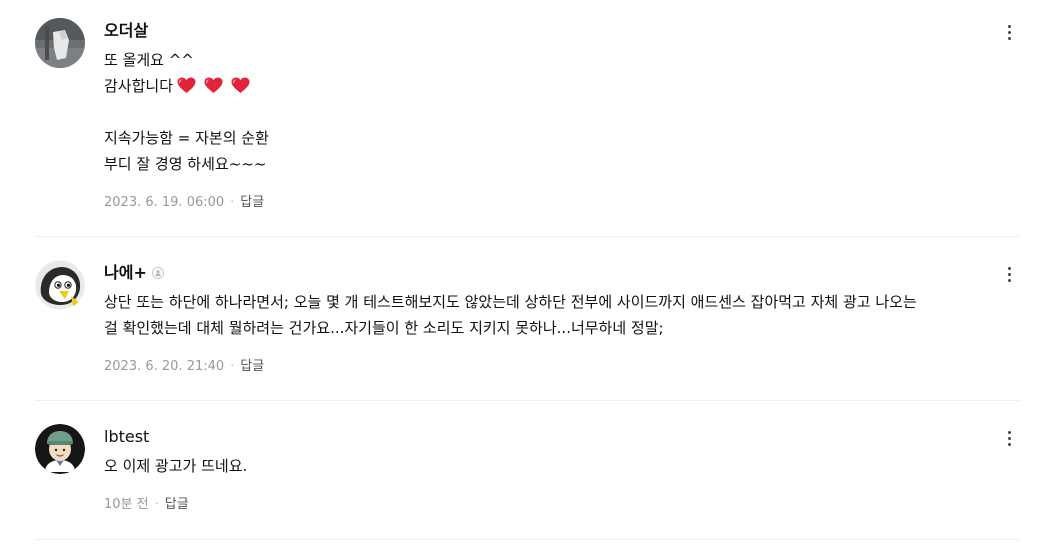 Image resolution: width=1061 pixels, height=549 pixels. Describe the element at coordinates (149, 60) in the screenshot. I see `comment-line: 또 올게요 ^^` at that location.